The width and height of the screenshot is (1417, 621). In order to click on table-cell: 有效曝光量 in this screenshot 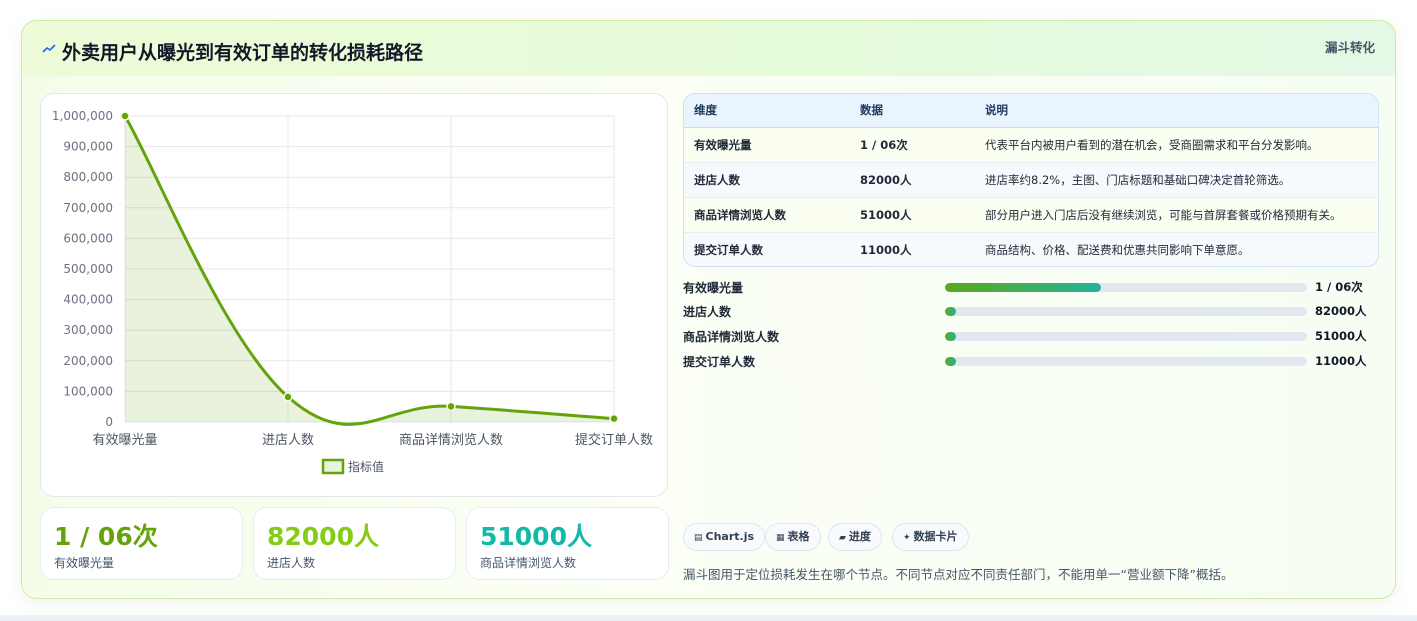, I will do `click(767, 145)`.